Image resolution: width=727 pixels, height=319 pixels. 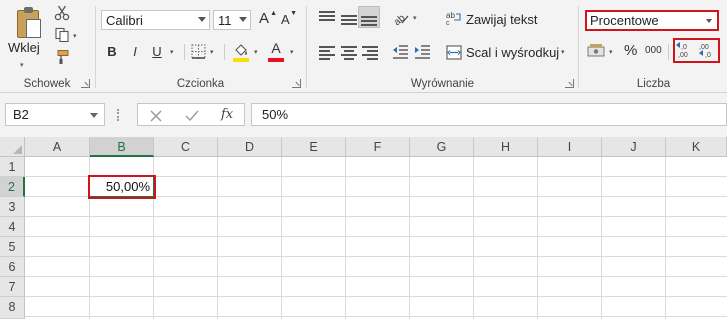 I want to click on font-color-button: A, so click(x=276, y=50).